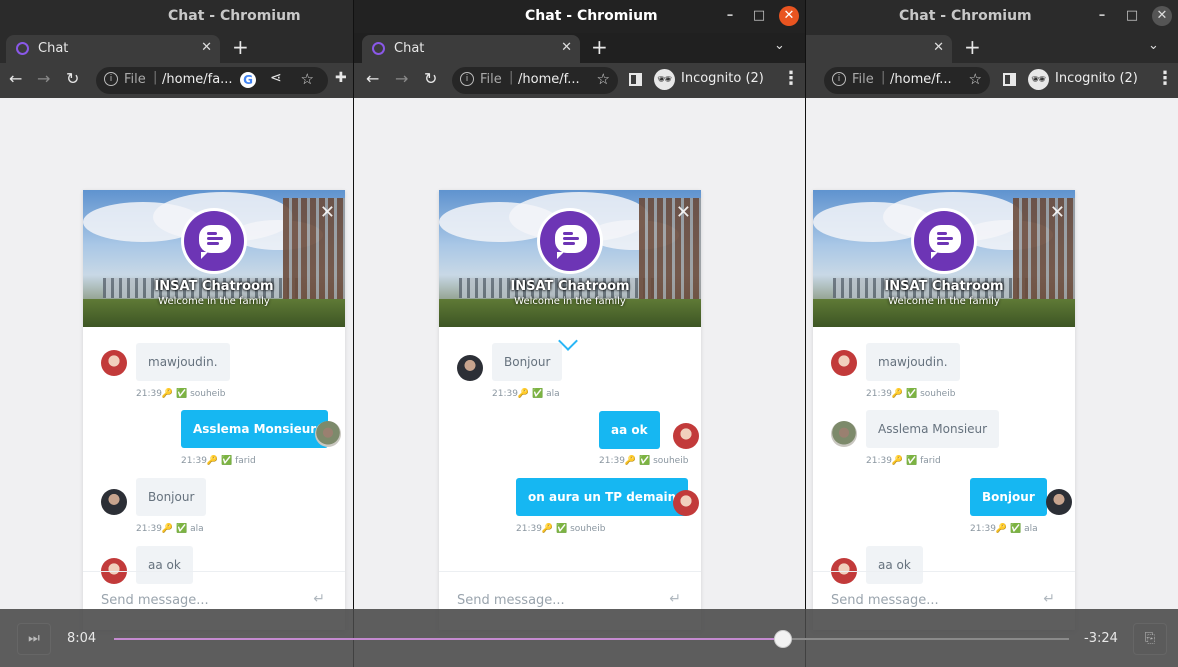 The width and height of the screenshot is (1178, 667). Describe the element at coordinates (409, 48) in the screenshot. I see `tab-label: Chat` at that location.